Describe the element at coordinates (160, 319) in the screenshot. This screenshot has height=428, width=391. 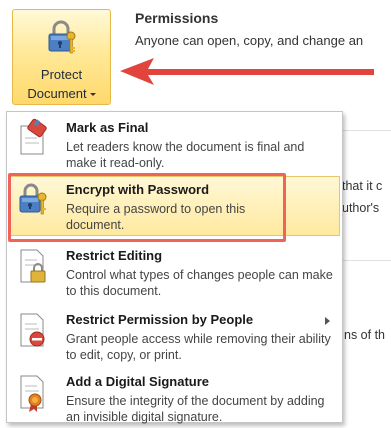
I see `menu-item-title: Restrict Permission by People` at that location.